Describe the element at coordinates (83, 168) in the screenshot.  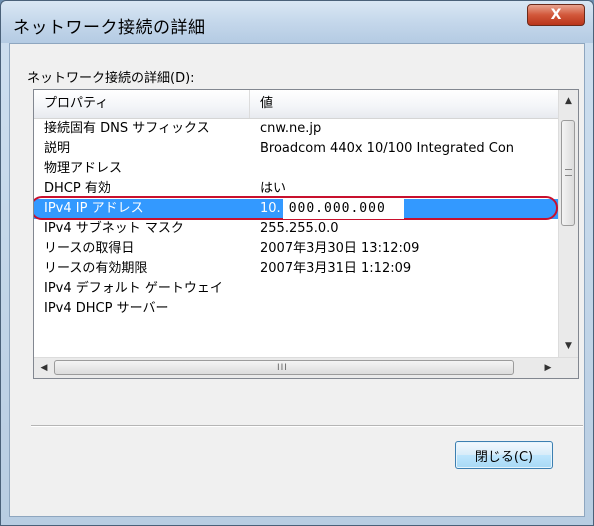
I see `property-name: 物理アドレス` at that location.